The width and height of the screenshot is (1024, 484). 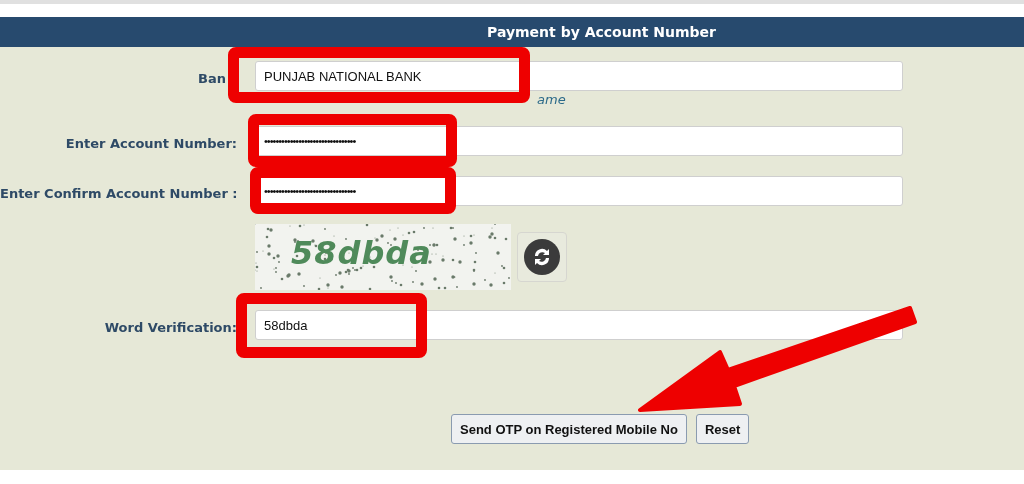 I want to click on field-label: Word Verification:, so click(x=170, y=327).